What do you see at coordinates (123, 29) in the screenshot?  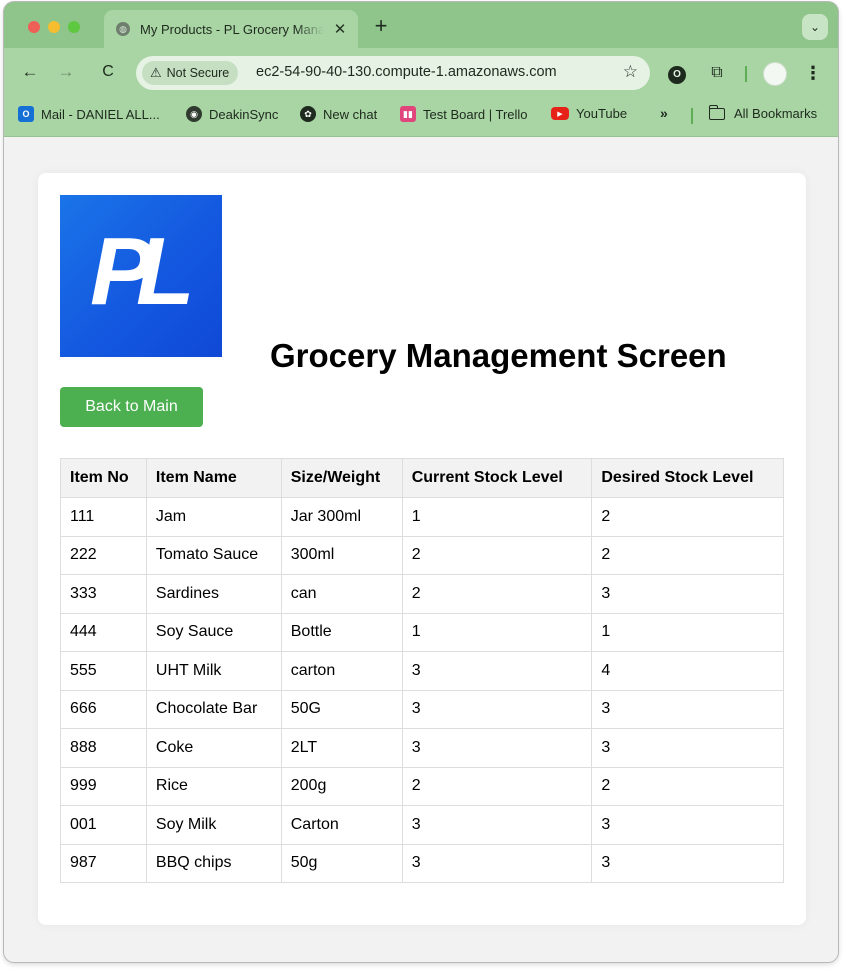 I see `globe-icon: ◍` at bounding box center [123, 29].